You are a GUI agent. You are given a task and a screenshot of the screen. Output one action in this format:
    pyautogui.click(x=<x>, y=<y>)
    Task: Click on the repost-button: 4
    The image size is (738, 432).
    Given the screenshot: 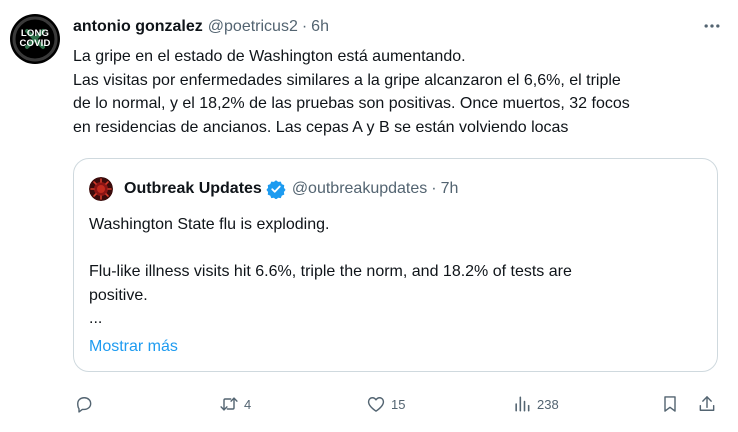 What is the action you would take?
    pyautogui.click(x=235, y=404)
    